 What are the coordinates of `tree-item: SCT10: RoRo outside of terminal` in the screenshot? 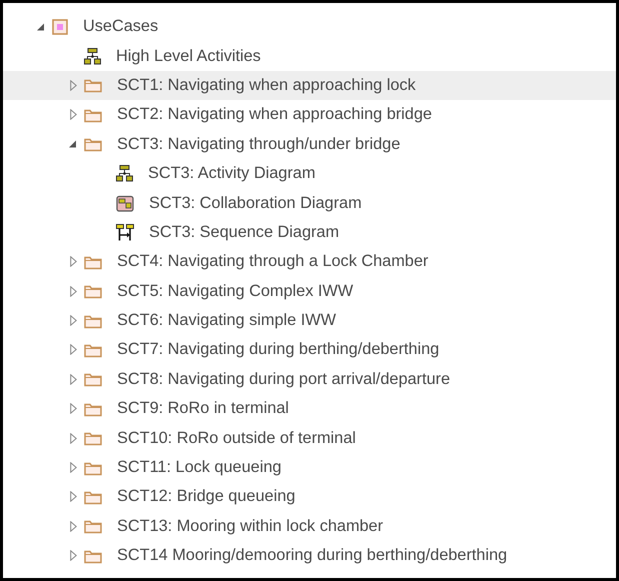 It's located at (309, 438).